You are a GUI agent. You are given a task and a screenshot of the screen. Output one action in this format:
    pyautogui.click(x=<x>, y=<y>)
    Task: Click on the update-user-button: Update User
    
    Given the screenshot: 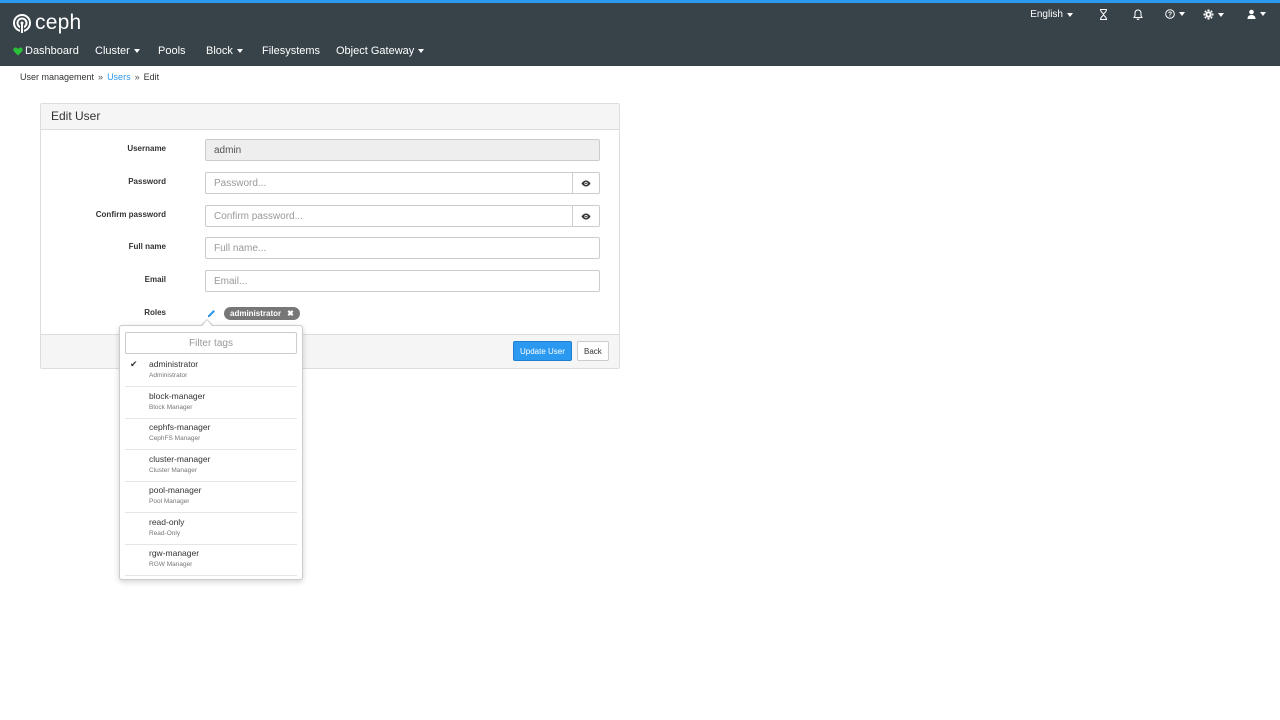 What is the action you would take?
    pyautogui.click(x=542, y=351)
    